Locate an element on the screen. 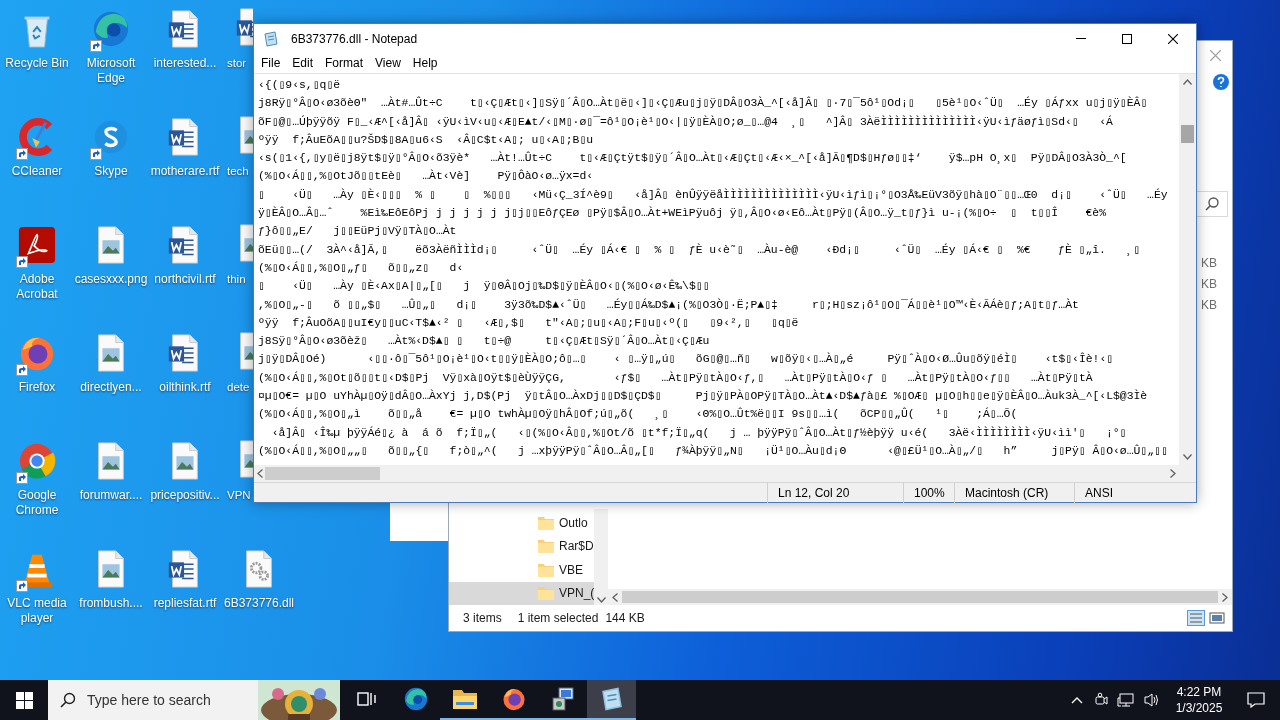 This screenshot has width=1280, height=720. status-field: ANSI is located at coordinates (1124, 492).